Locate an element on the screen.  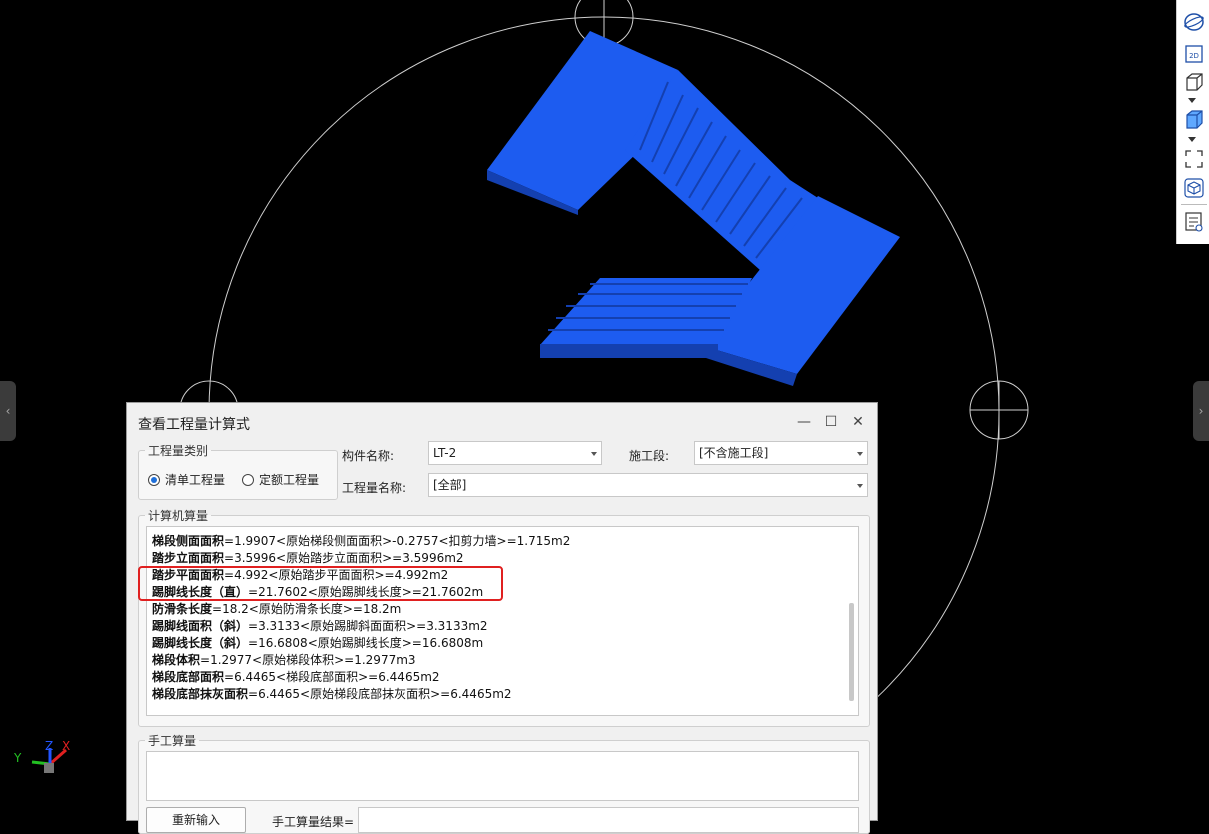
radio-quota-quantity: 定额工程量 is located at coordinates (280, 479).